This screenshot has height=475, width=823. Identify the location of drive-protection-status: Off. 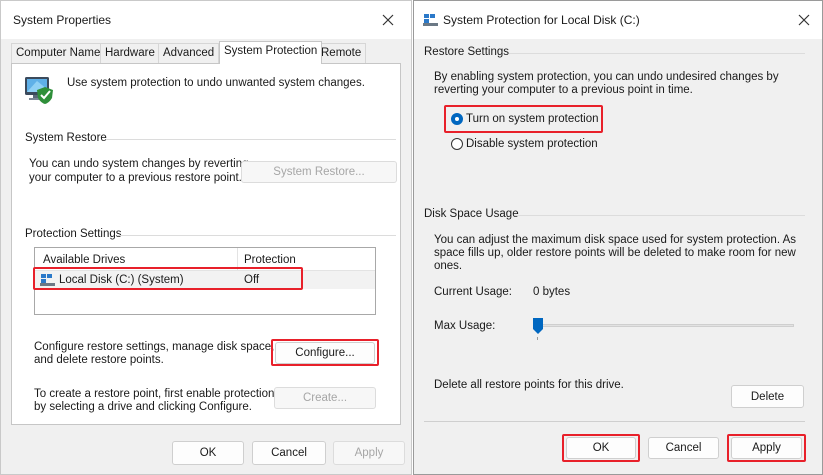
(252, 280).